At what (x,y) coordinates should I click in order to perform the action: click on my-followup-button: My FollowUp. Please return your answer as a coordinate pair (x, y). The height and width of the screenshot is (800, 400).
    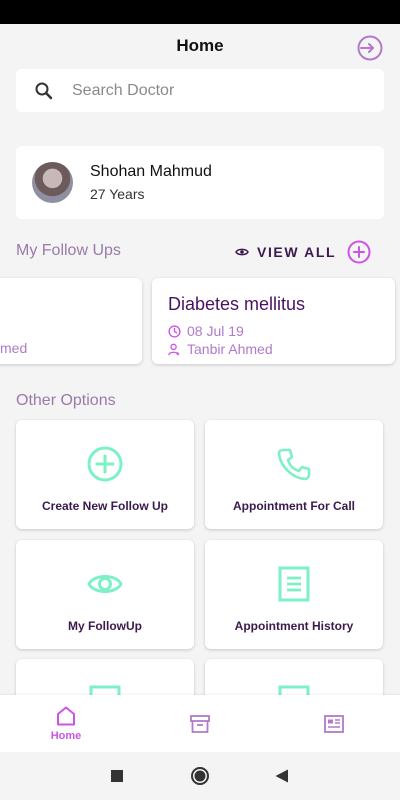
    Looking at the image, I should click on (105, 594).